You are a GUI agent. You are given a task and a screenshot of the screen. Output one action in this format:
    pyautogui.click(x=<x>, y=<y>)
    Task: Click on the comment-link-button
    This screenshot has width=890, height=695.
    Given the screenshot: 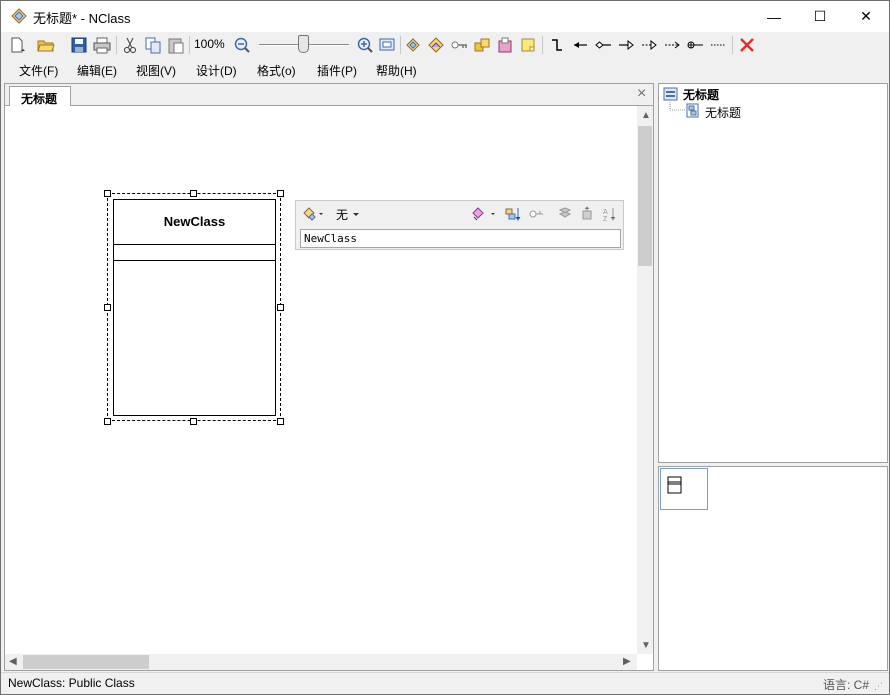 What is the action you would take?
    pyautogui.click(x=718, y=45)
    